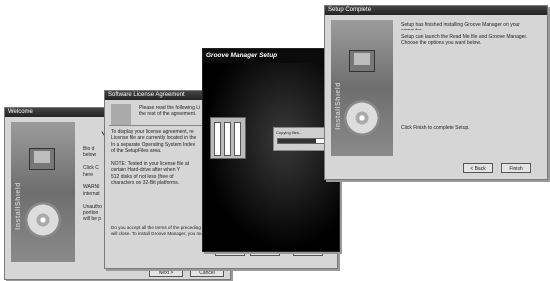 This screenshot has height=281, width=550. Describe the element at coordinates (362, 88) in the screenshot. I see `complete-side-panel: InstallShield` at that location.